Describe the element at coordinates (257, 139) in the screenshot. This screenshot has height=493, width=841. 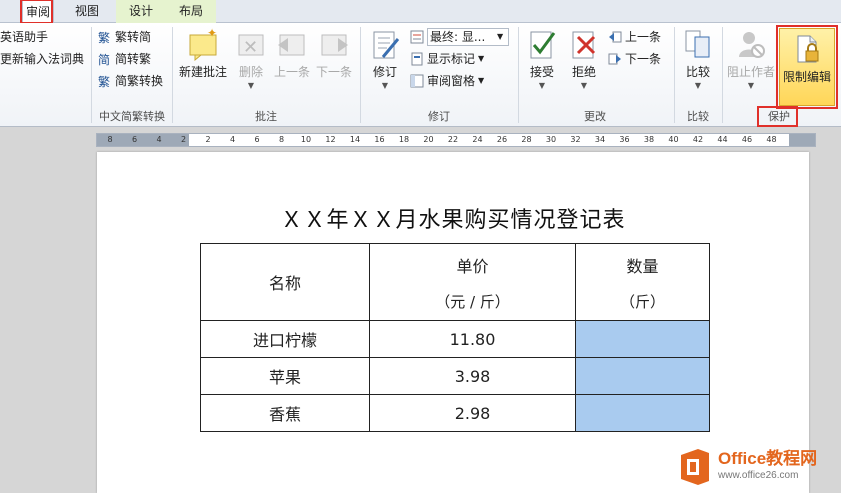
I see `ruler-tick-label: 6` at that location.